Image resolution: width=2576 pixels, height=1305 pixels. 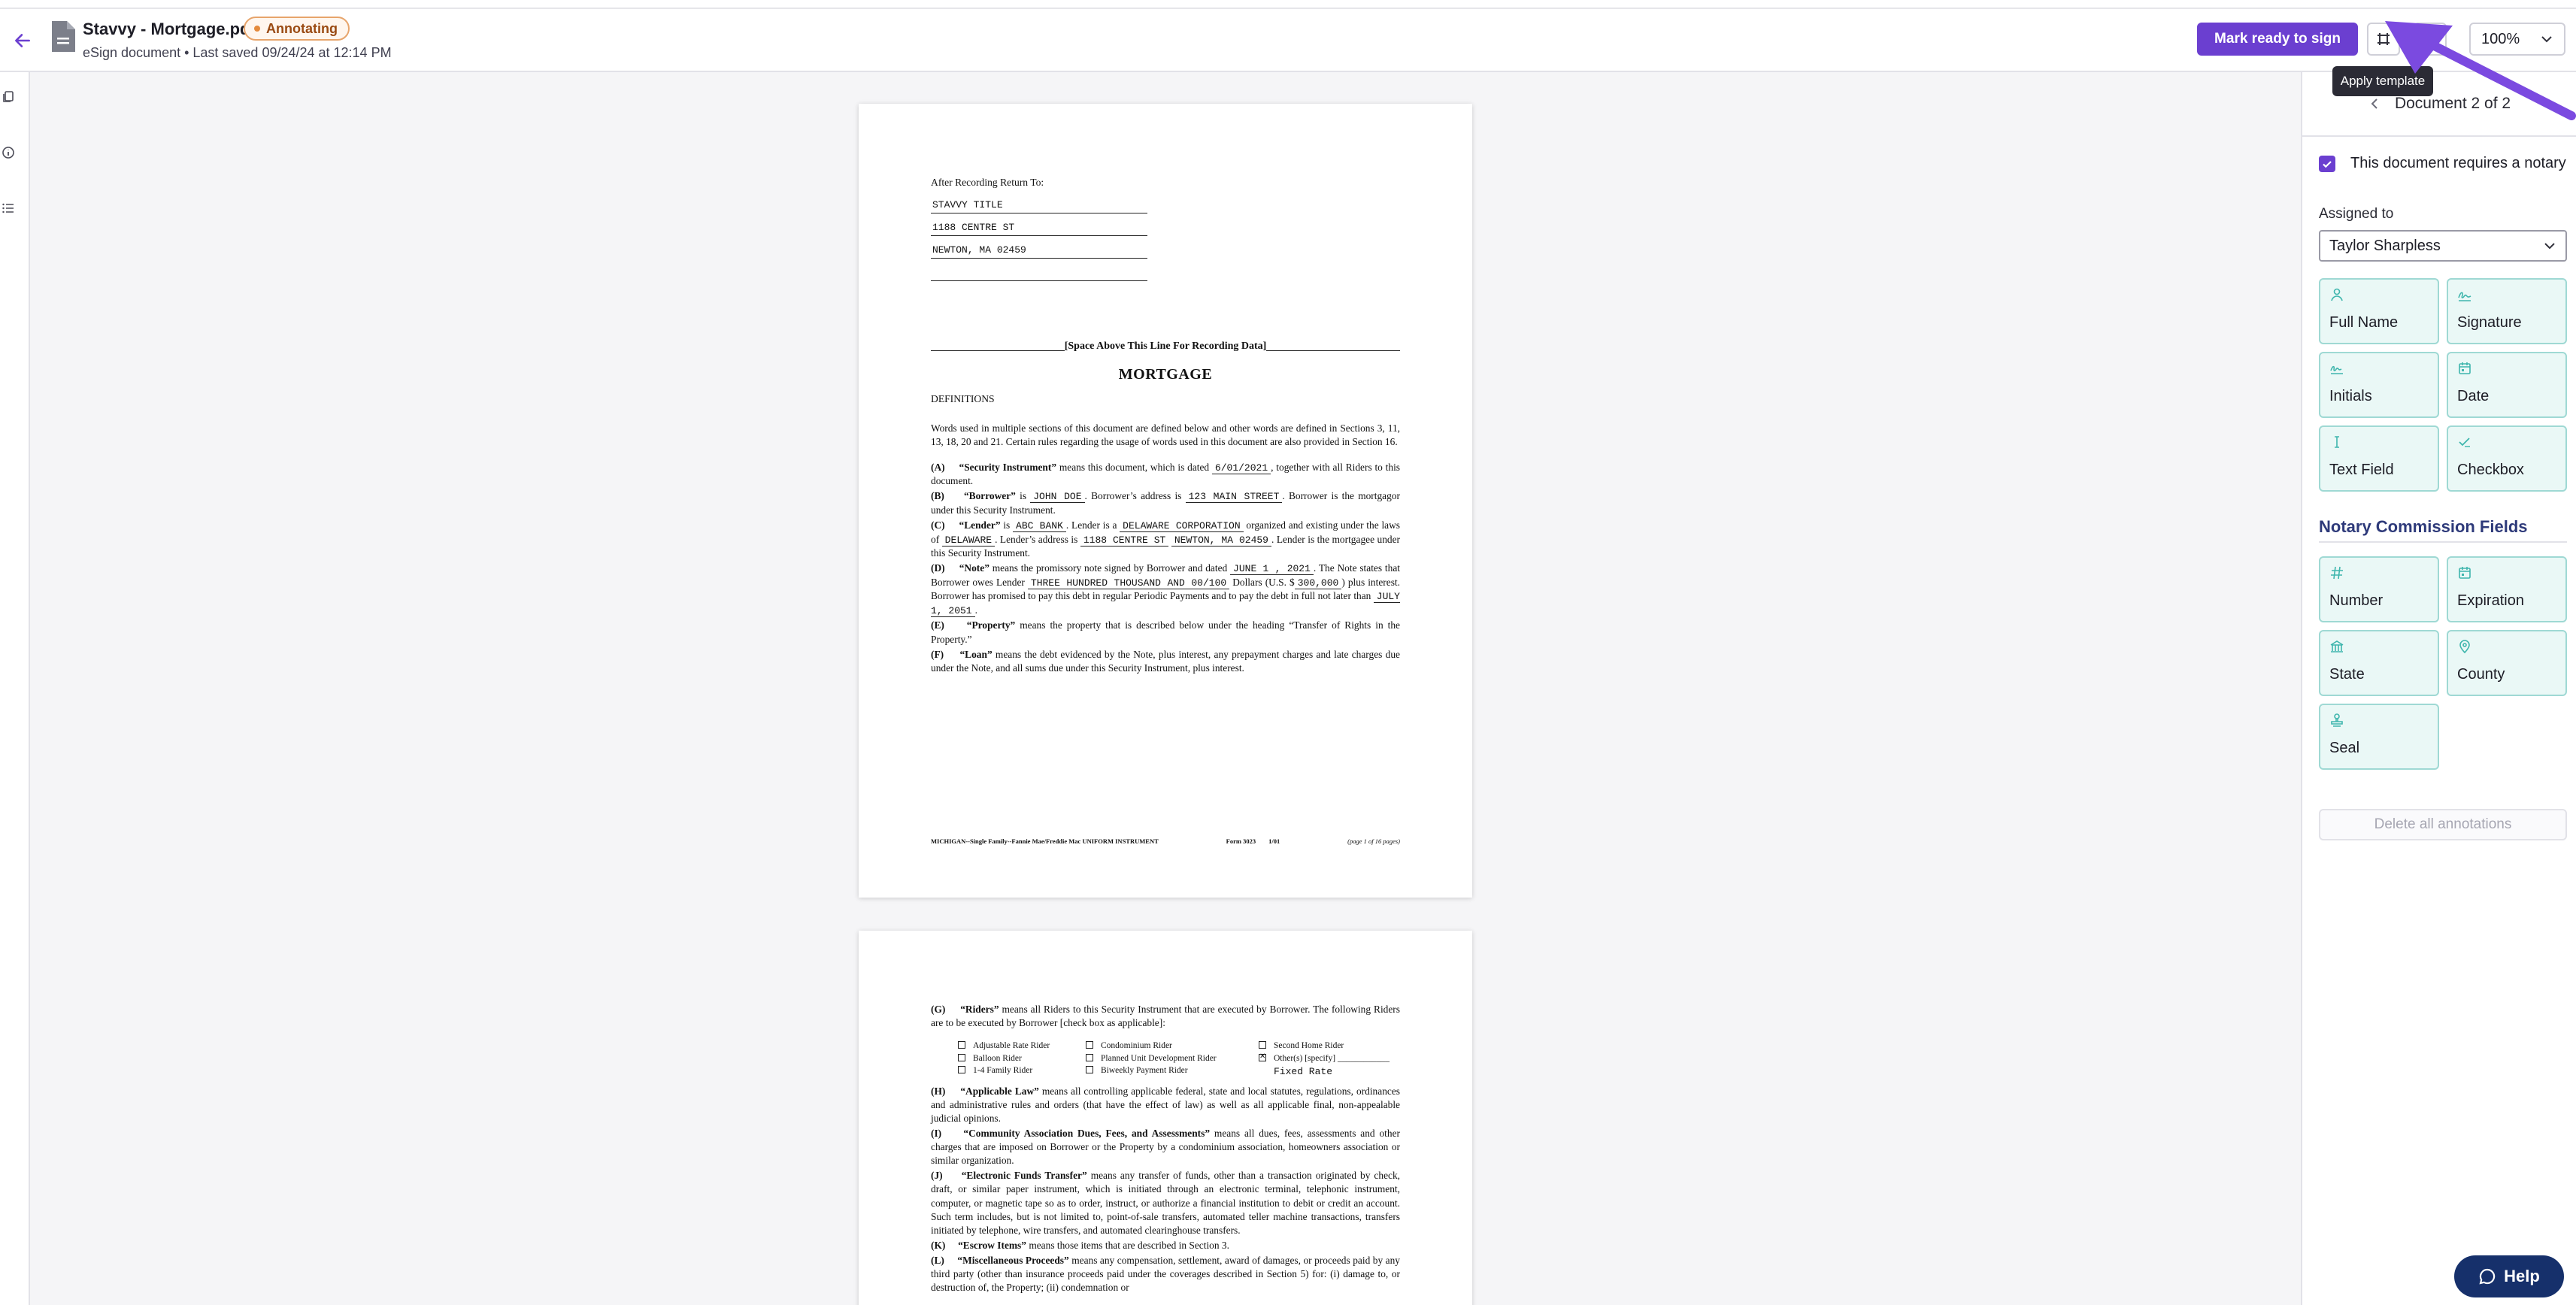 I want to click on document-nav-label: Document 2 of 2, so click(x=2452, y=103).